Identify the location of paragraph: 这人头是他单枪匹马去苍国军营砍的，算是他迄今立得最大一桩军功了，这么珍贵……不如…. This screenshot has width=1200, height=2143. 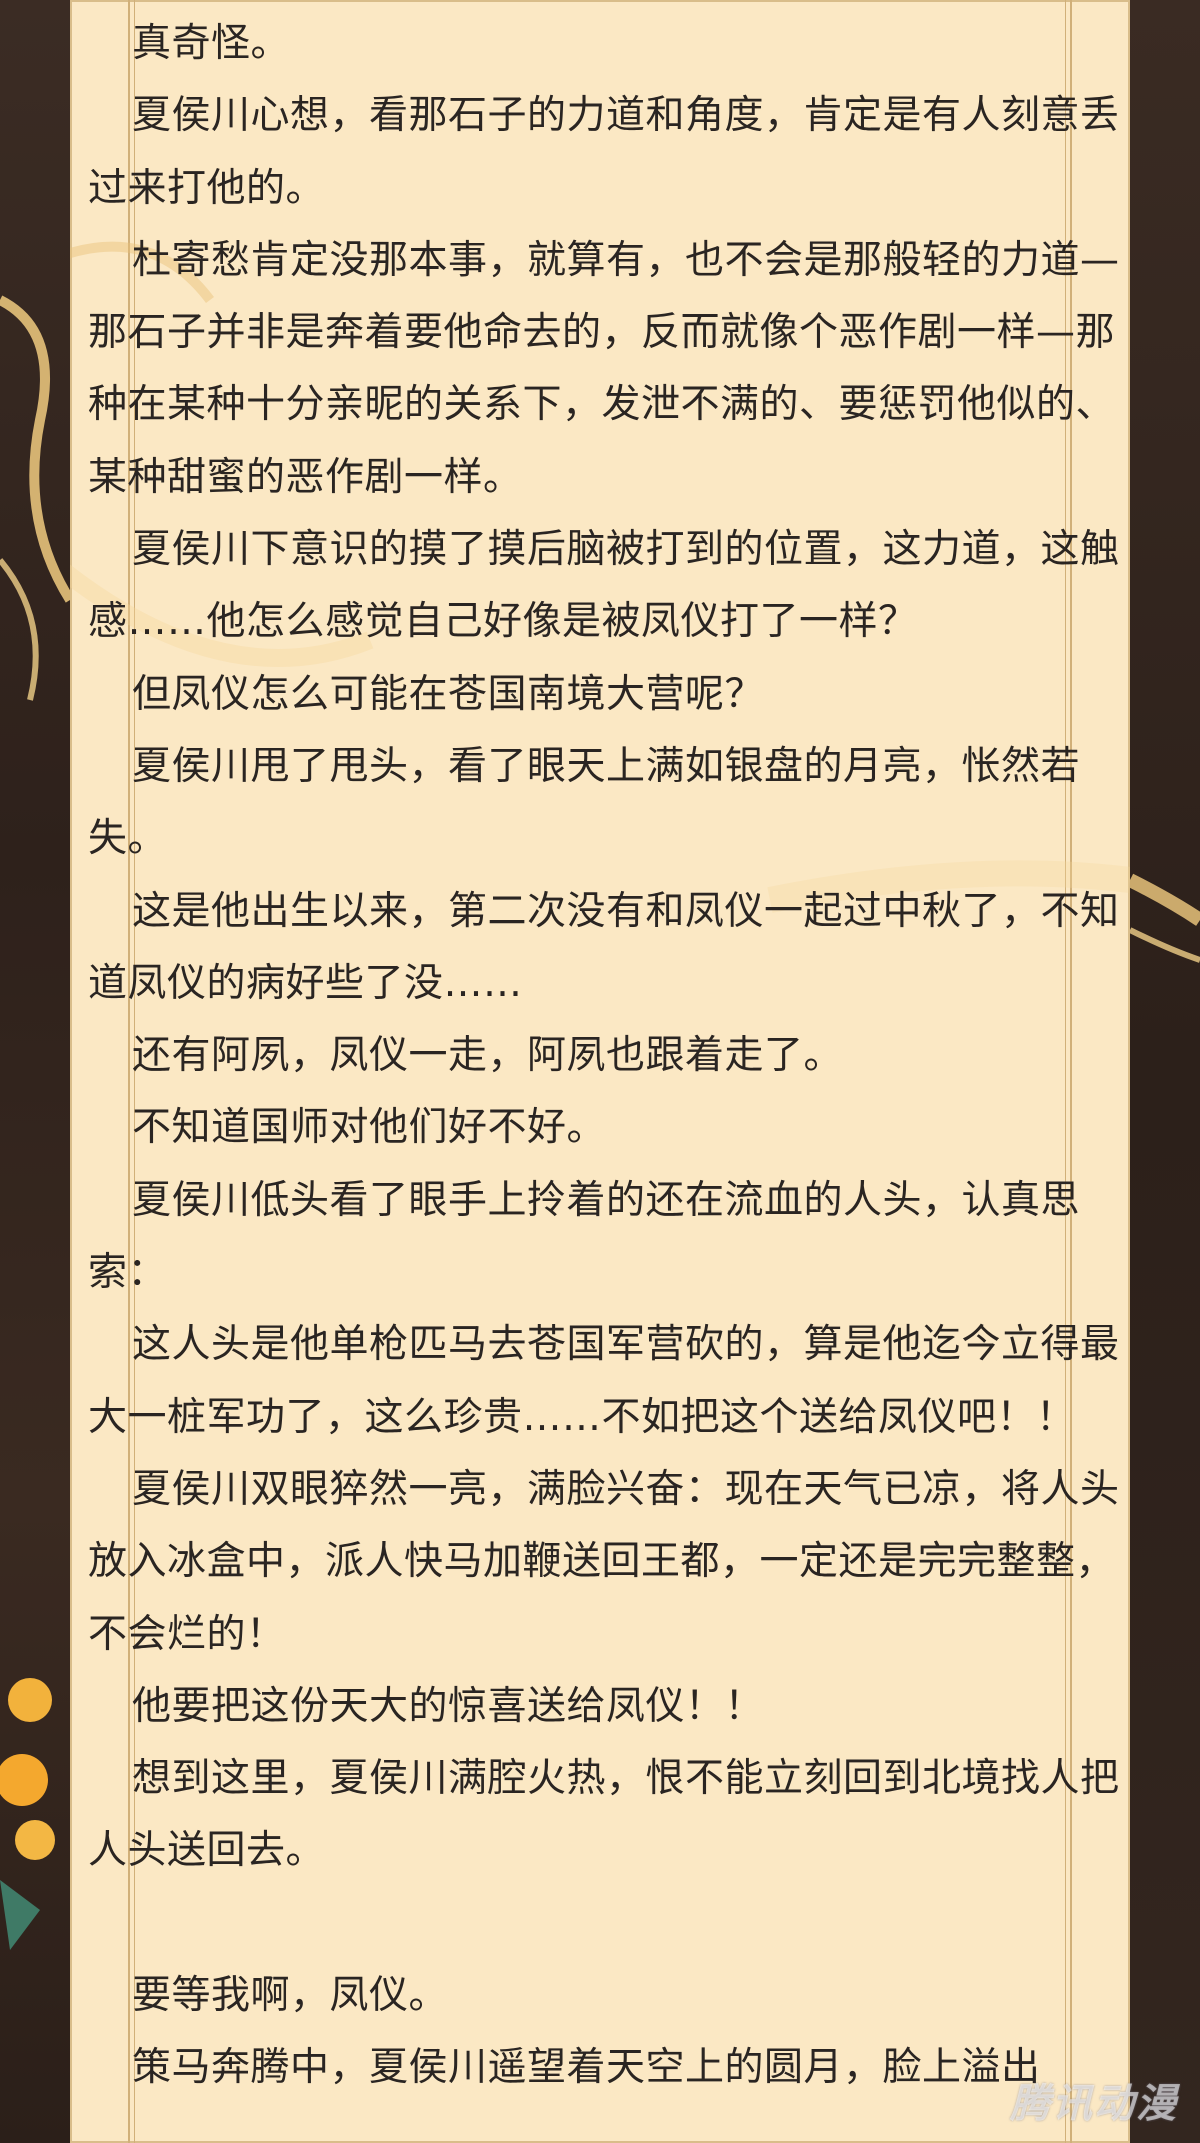
(604, 1381).